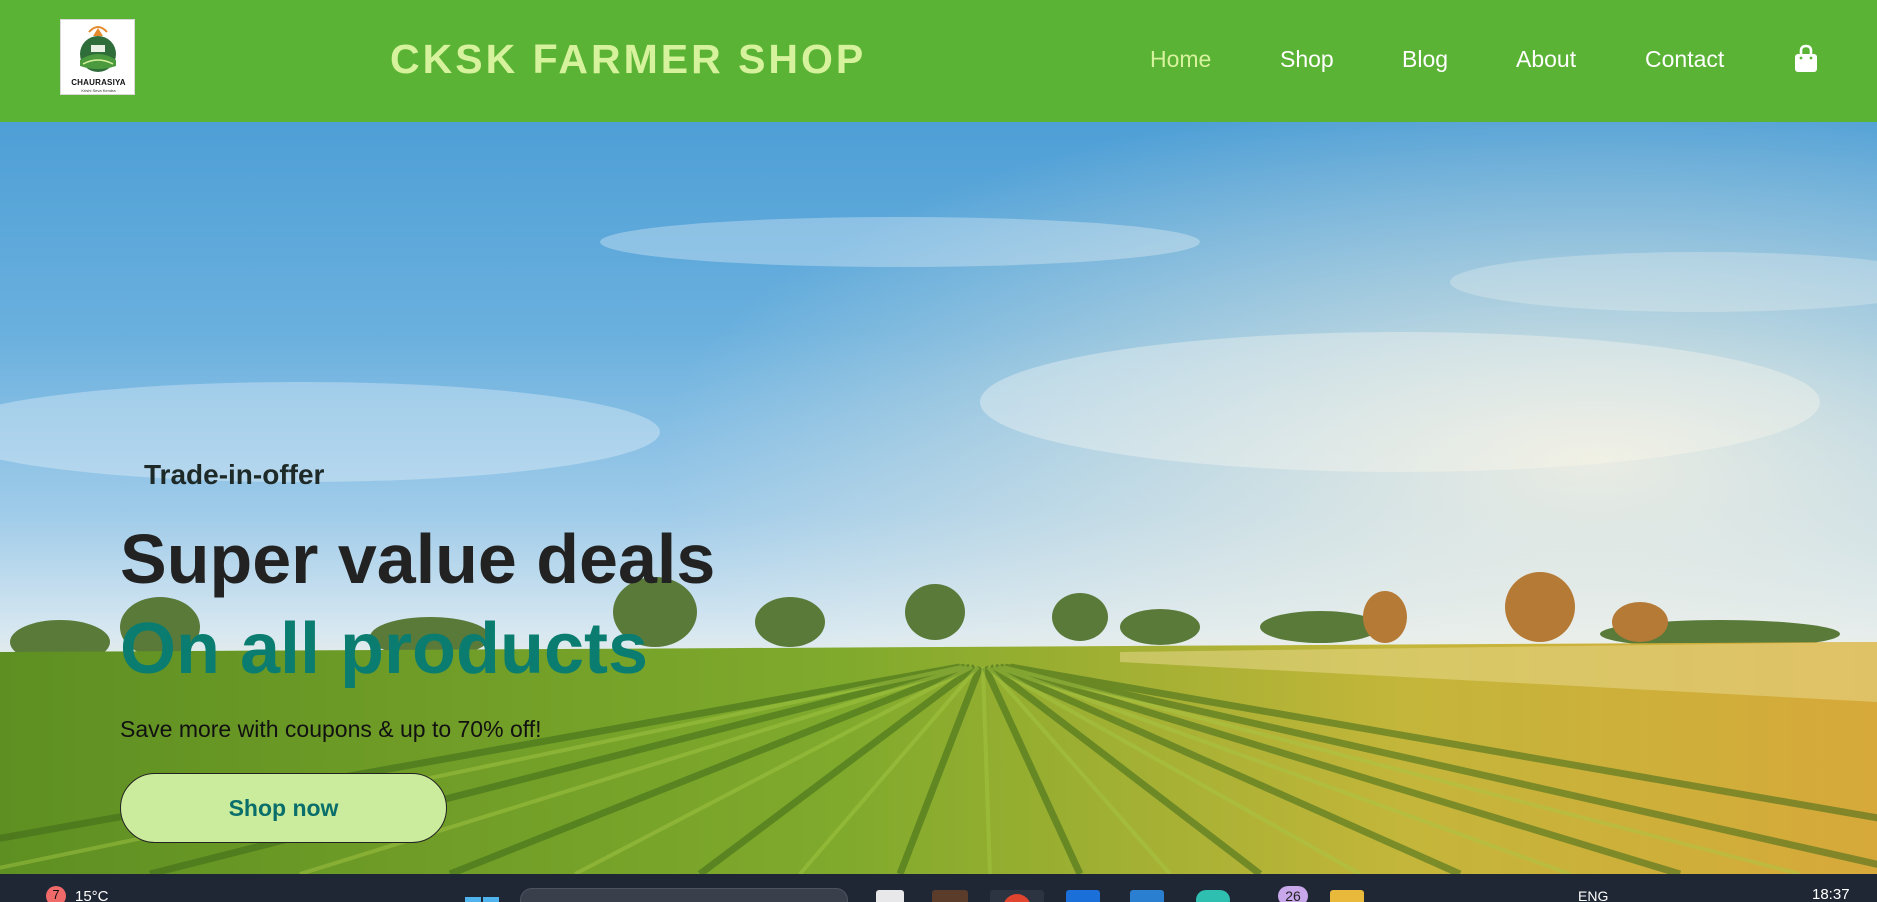 This screenshot has width=1877, height=902. Describe the element at coordinates (1546, 59) in the screenshot. I see `nav-about: About` at that location.